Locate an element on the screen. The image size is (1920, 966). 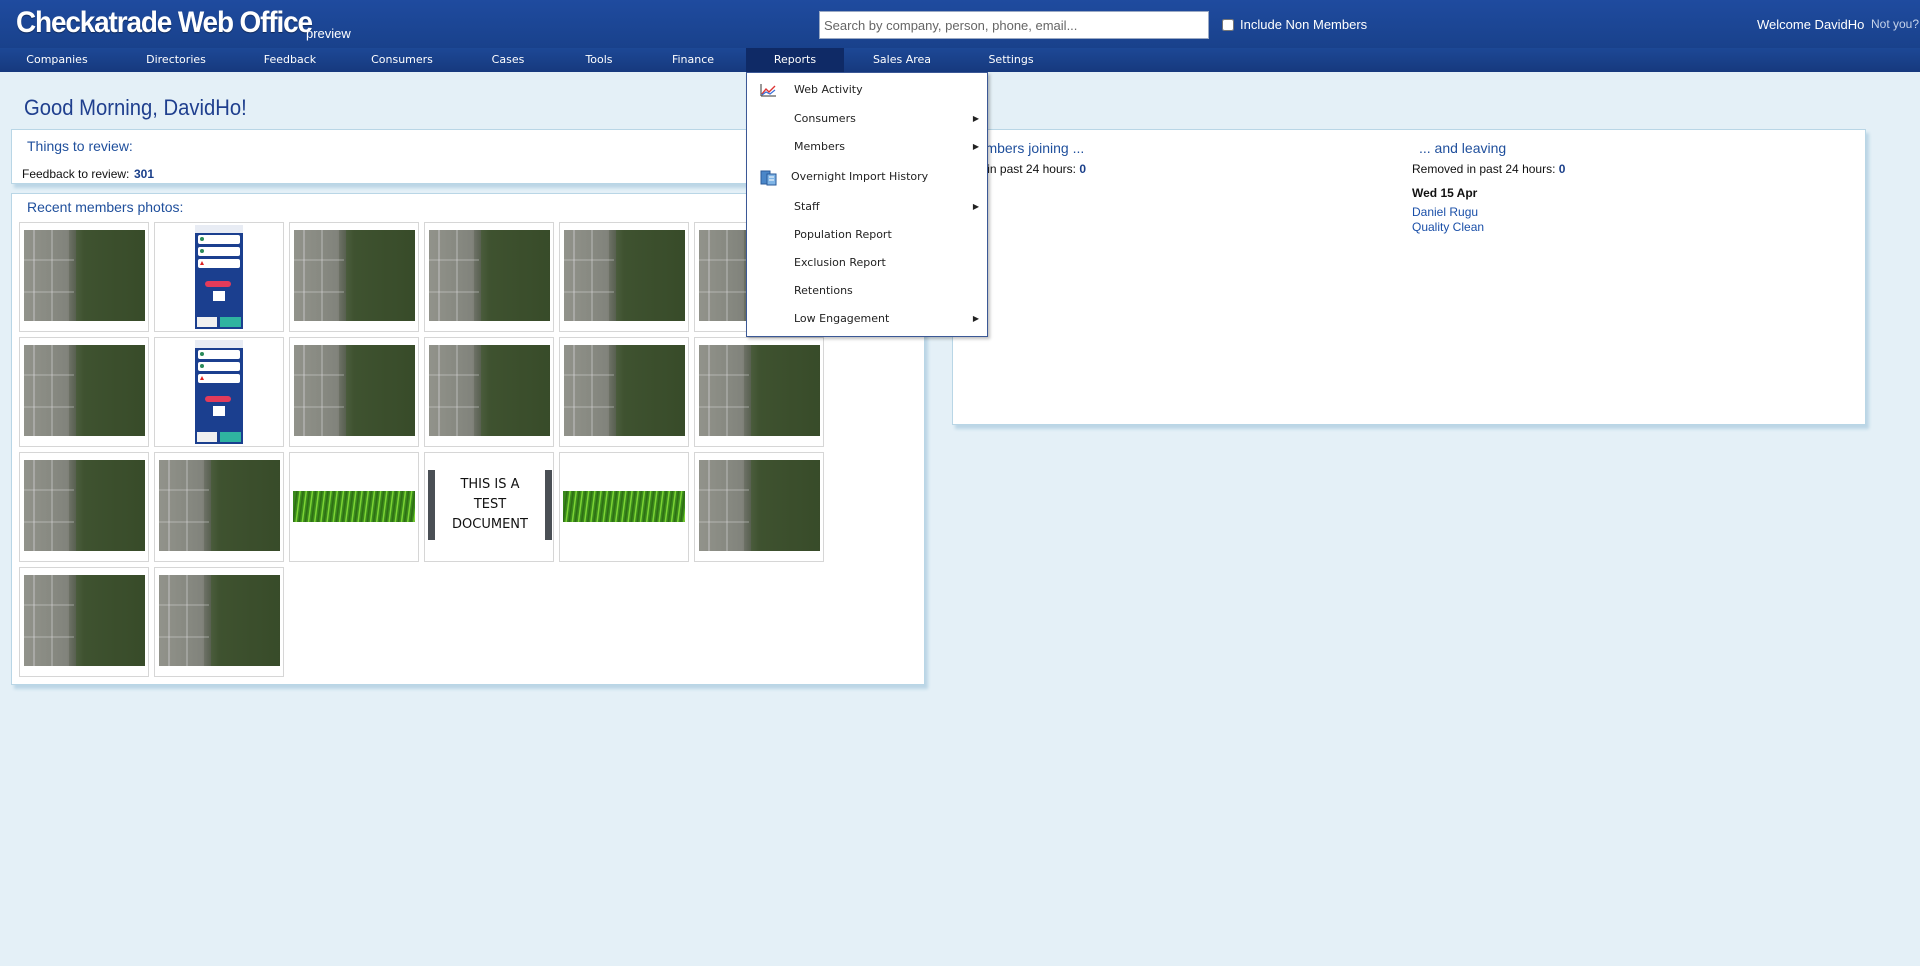
menu-item-low-engagement: Low Engagement ▶ is located at coordinates (867, 319).